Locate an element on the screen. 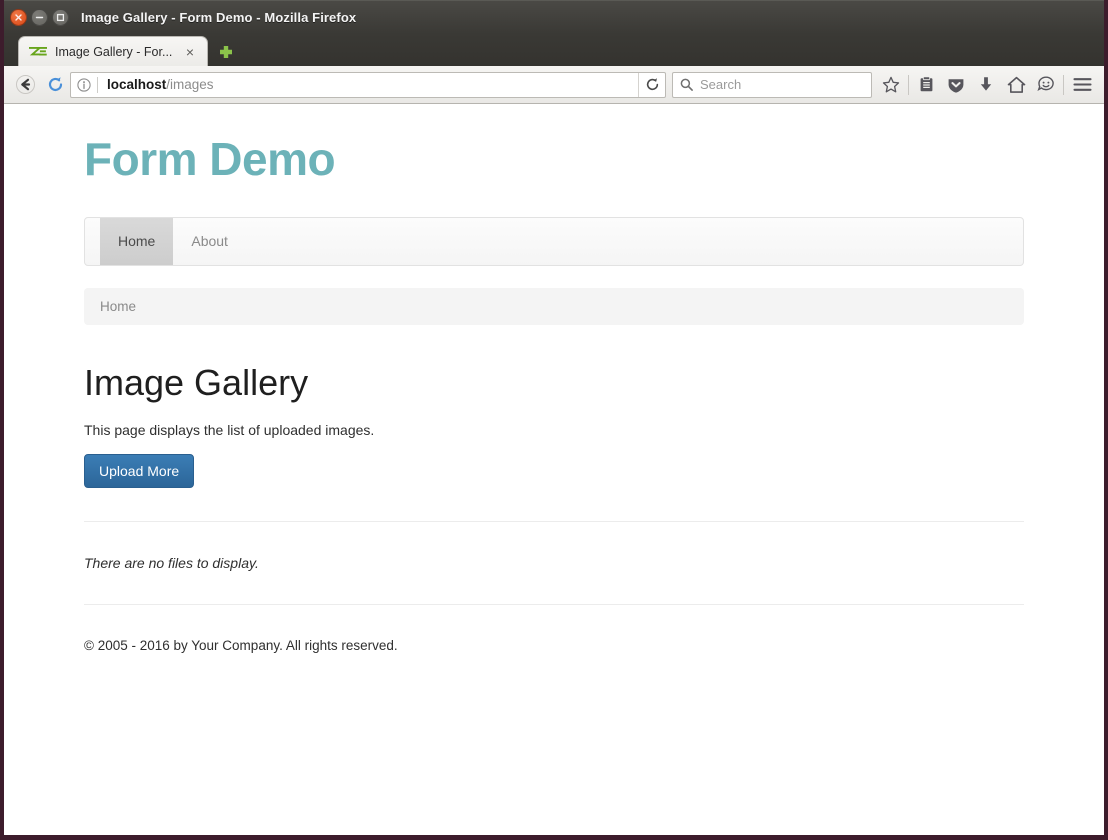 The height and width of the screenshot is (840, 1108). breadcrumb: Home is located at coordinates (554, 306).